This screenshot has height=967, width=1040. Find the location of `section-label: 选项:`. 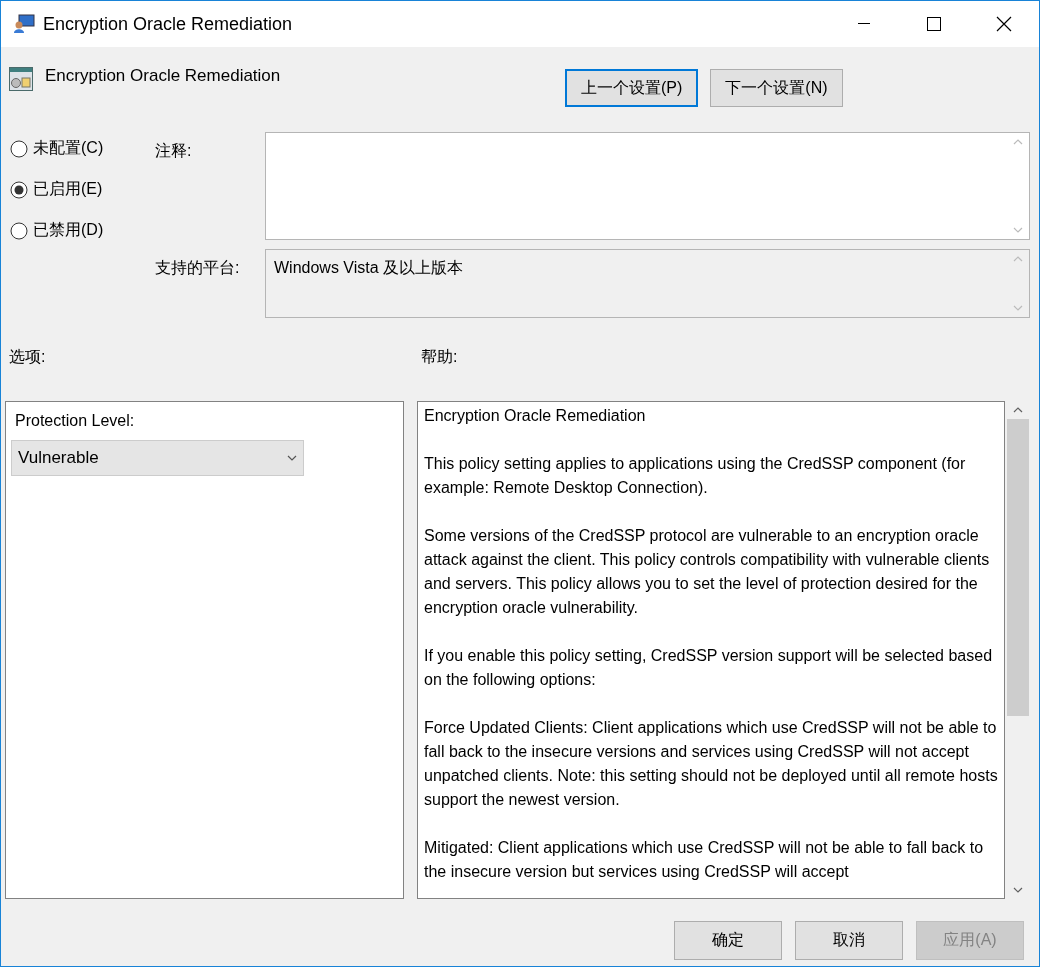

section-label: 选项: is located at coordinates (28, 357).